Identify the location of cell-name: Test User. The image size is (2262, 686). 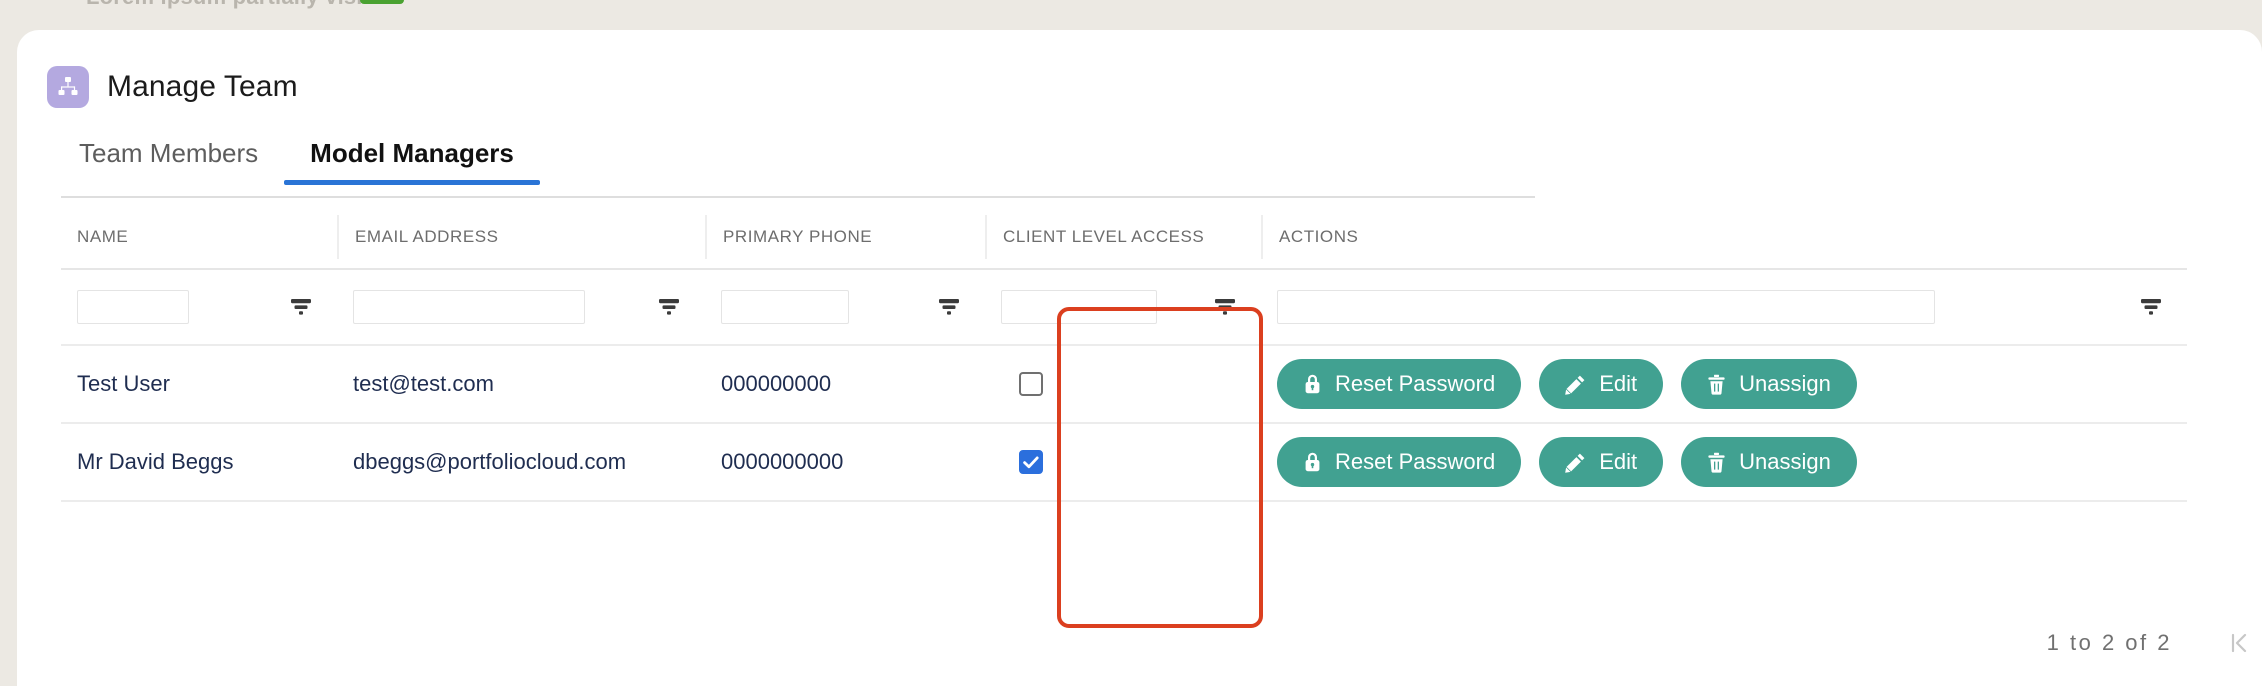
(123, 383).